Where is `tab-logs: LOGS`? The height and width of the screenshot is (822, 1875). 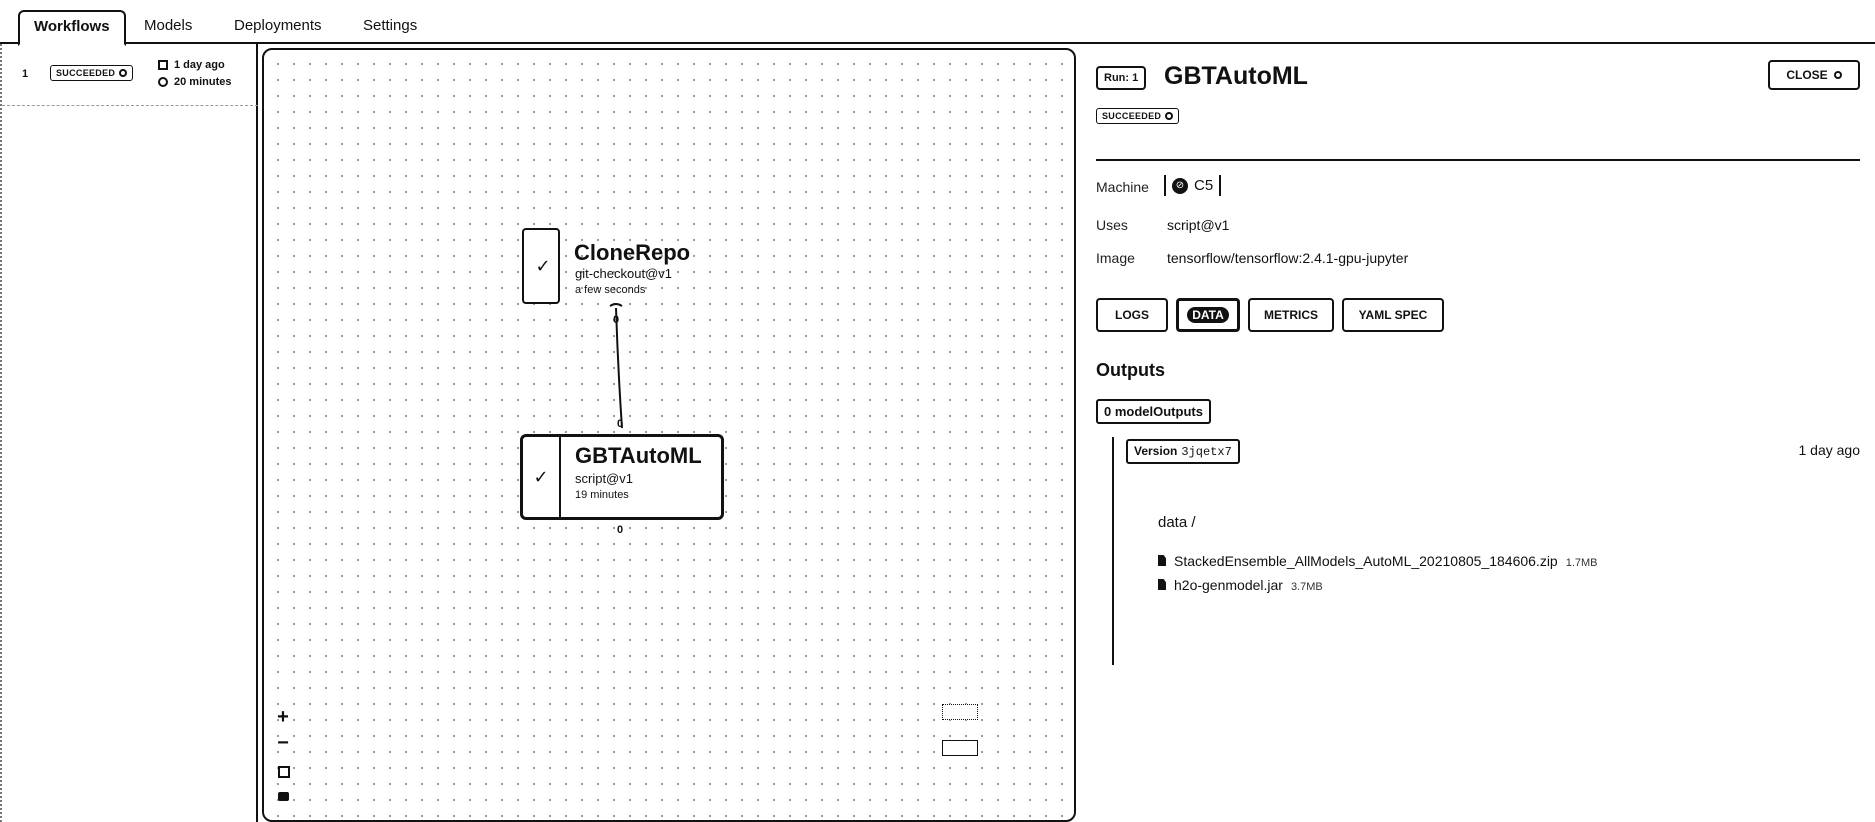
tab-logs: LOGS is located at coordinates (1132, 315).